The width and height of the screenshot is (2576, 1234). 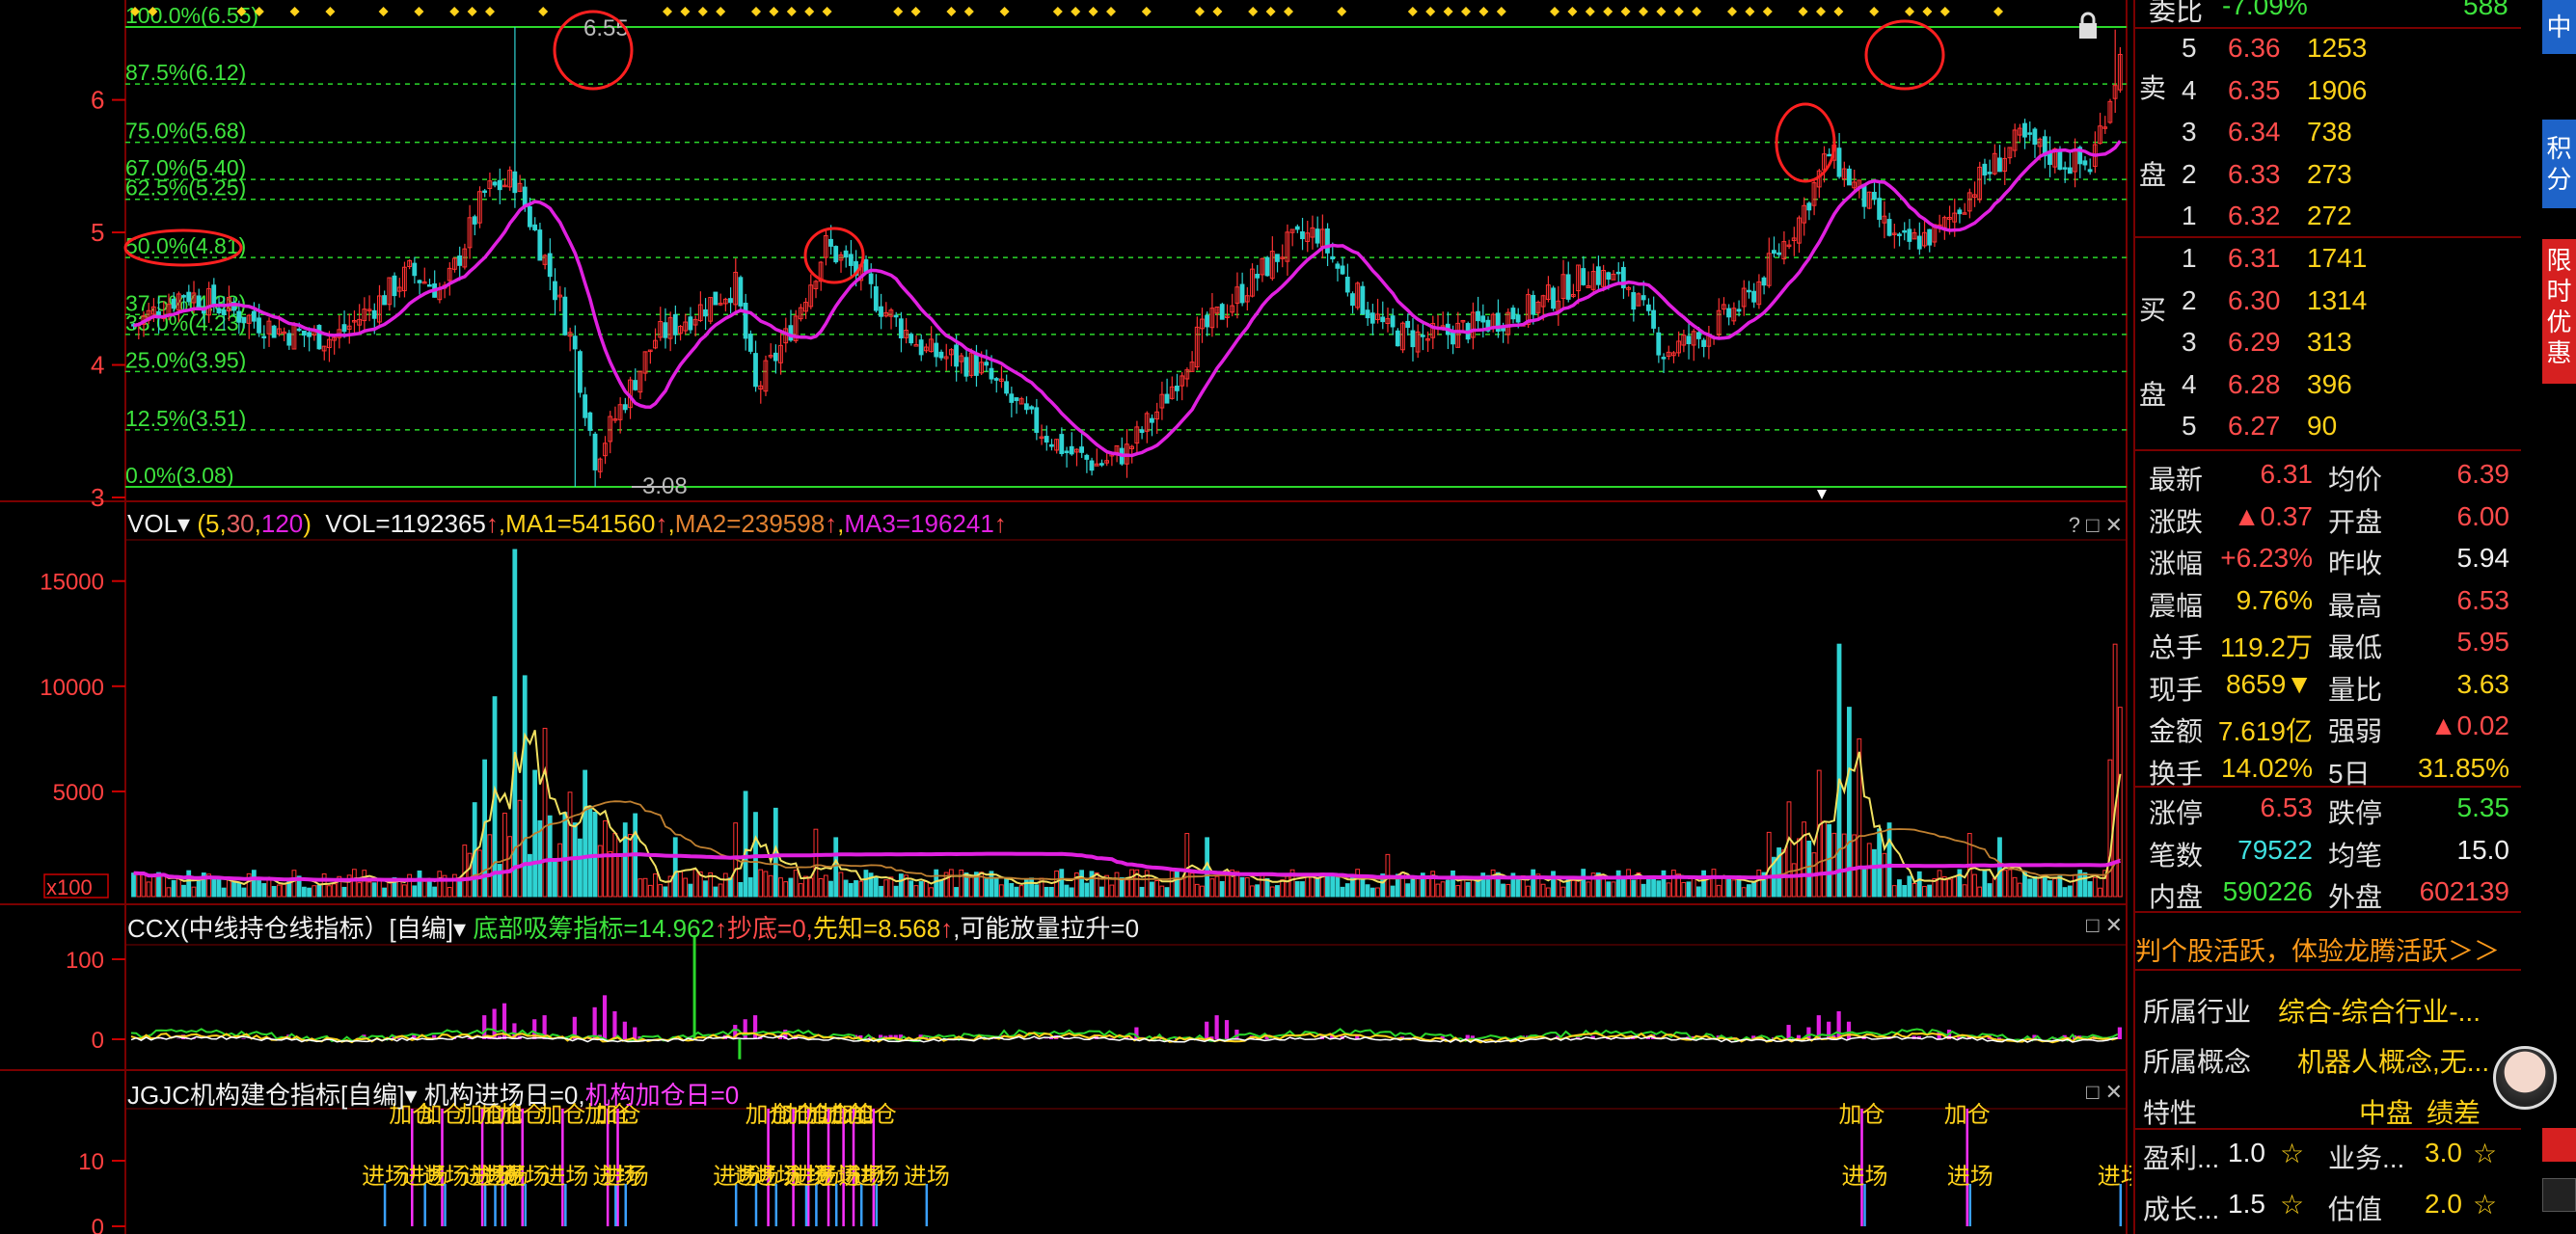 I want to click on crop-icon, so click(x=2559, y=1195).